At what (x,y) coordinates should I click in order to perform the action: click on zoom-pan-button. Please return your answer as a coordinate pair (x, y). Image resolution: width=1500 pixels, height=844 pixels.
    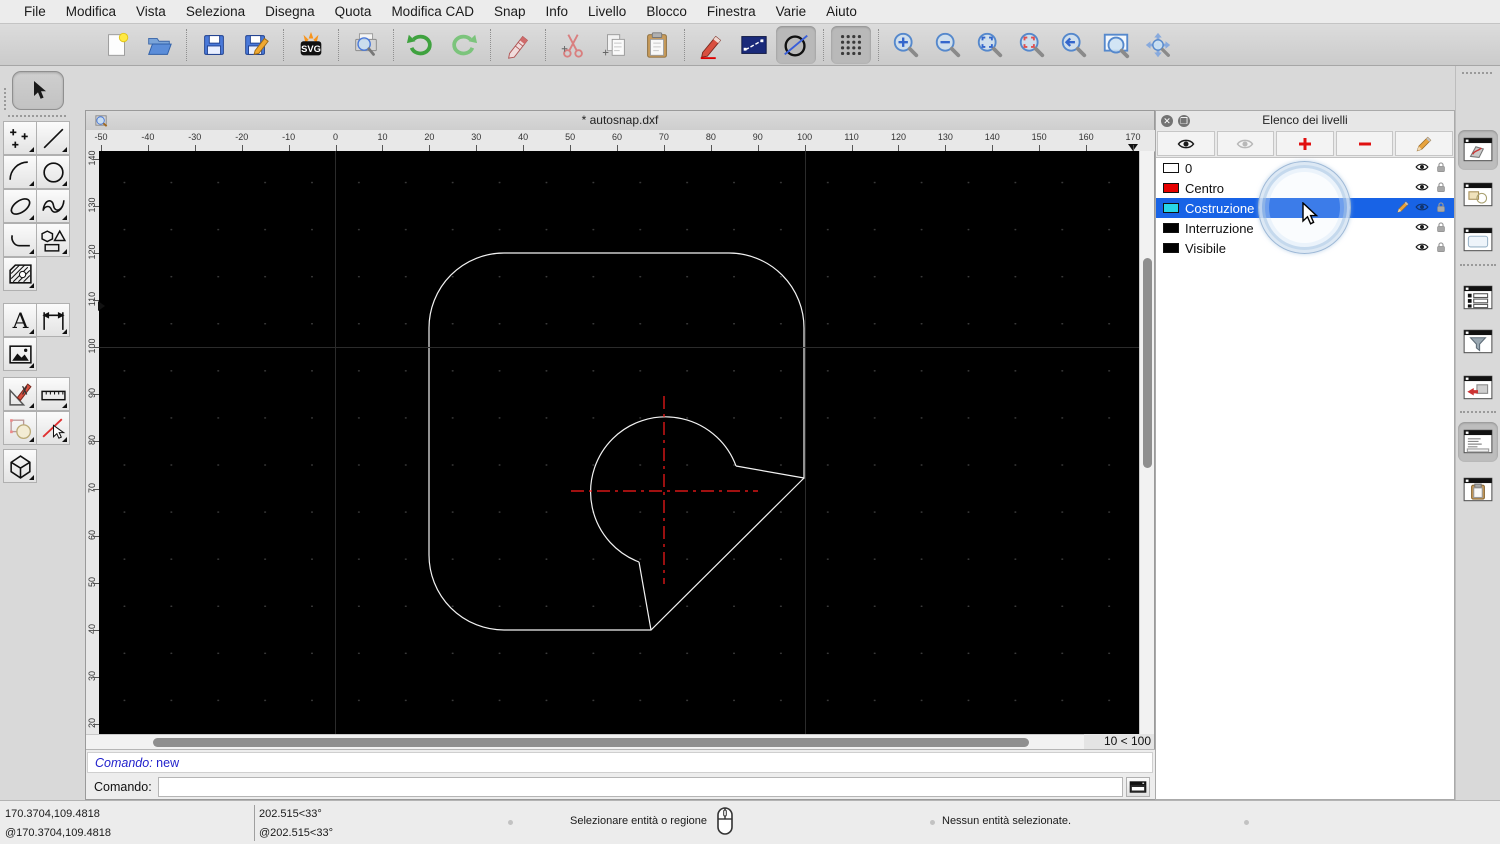
    Looking at the image, I should click on (1158, 45).